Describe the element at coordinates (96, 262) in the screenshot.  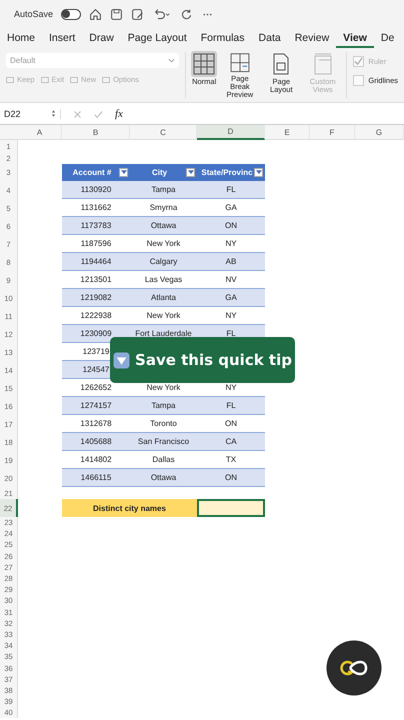
I see `table-cell: 1194464` at that location.